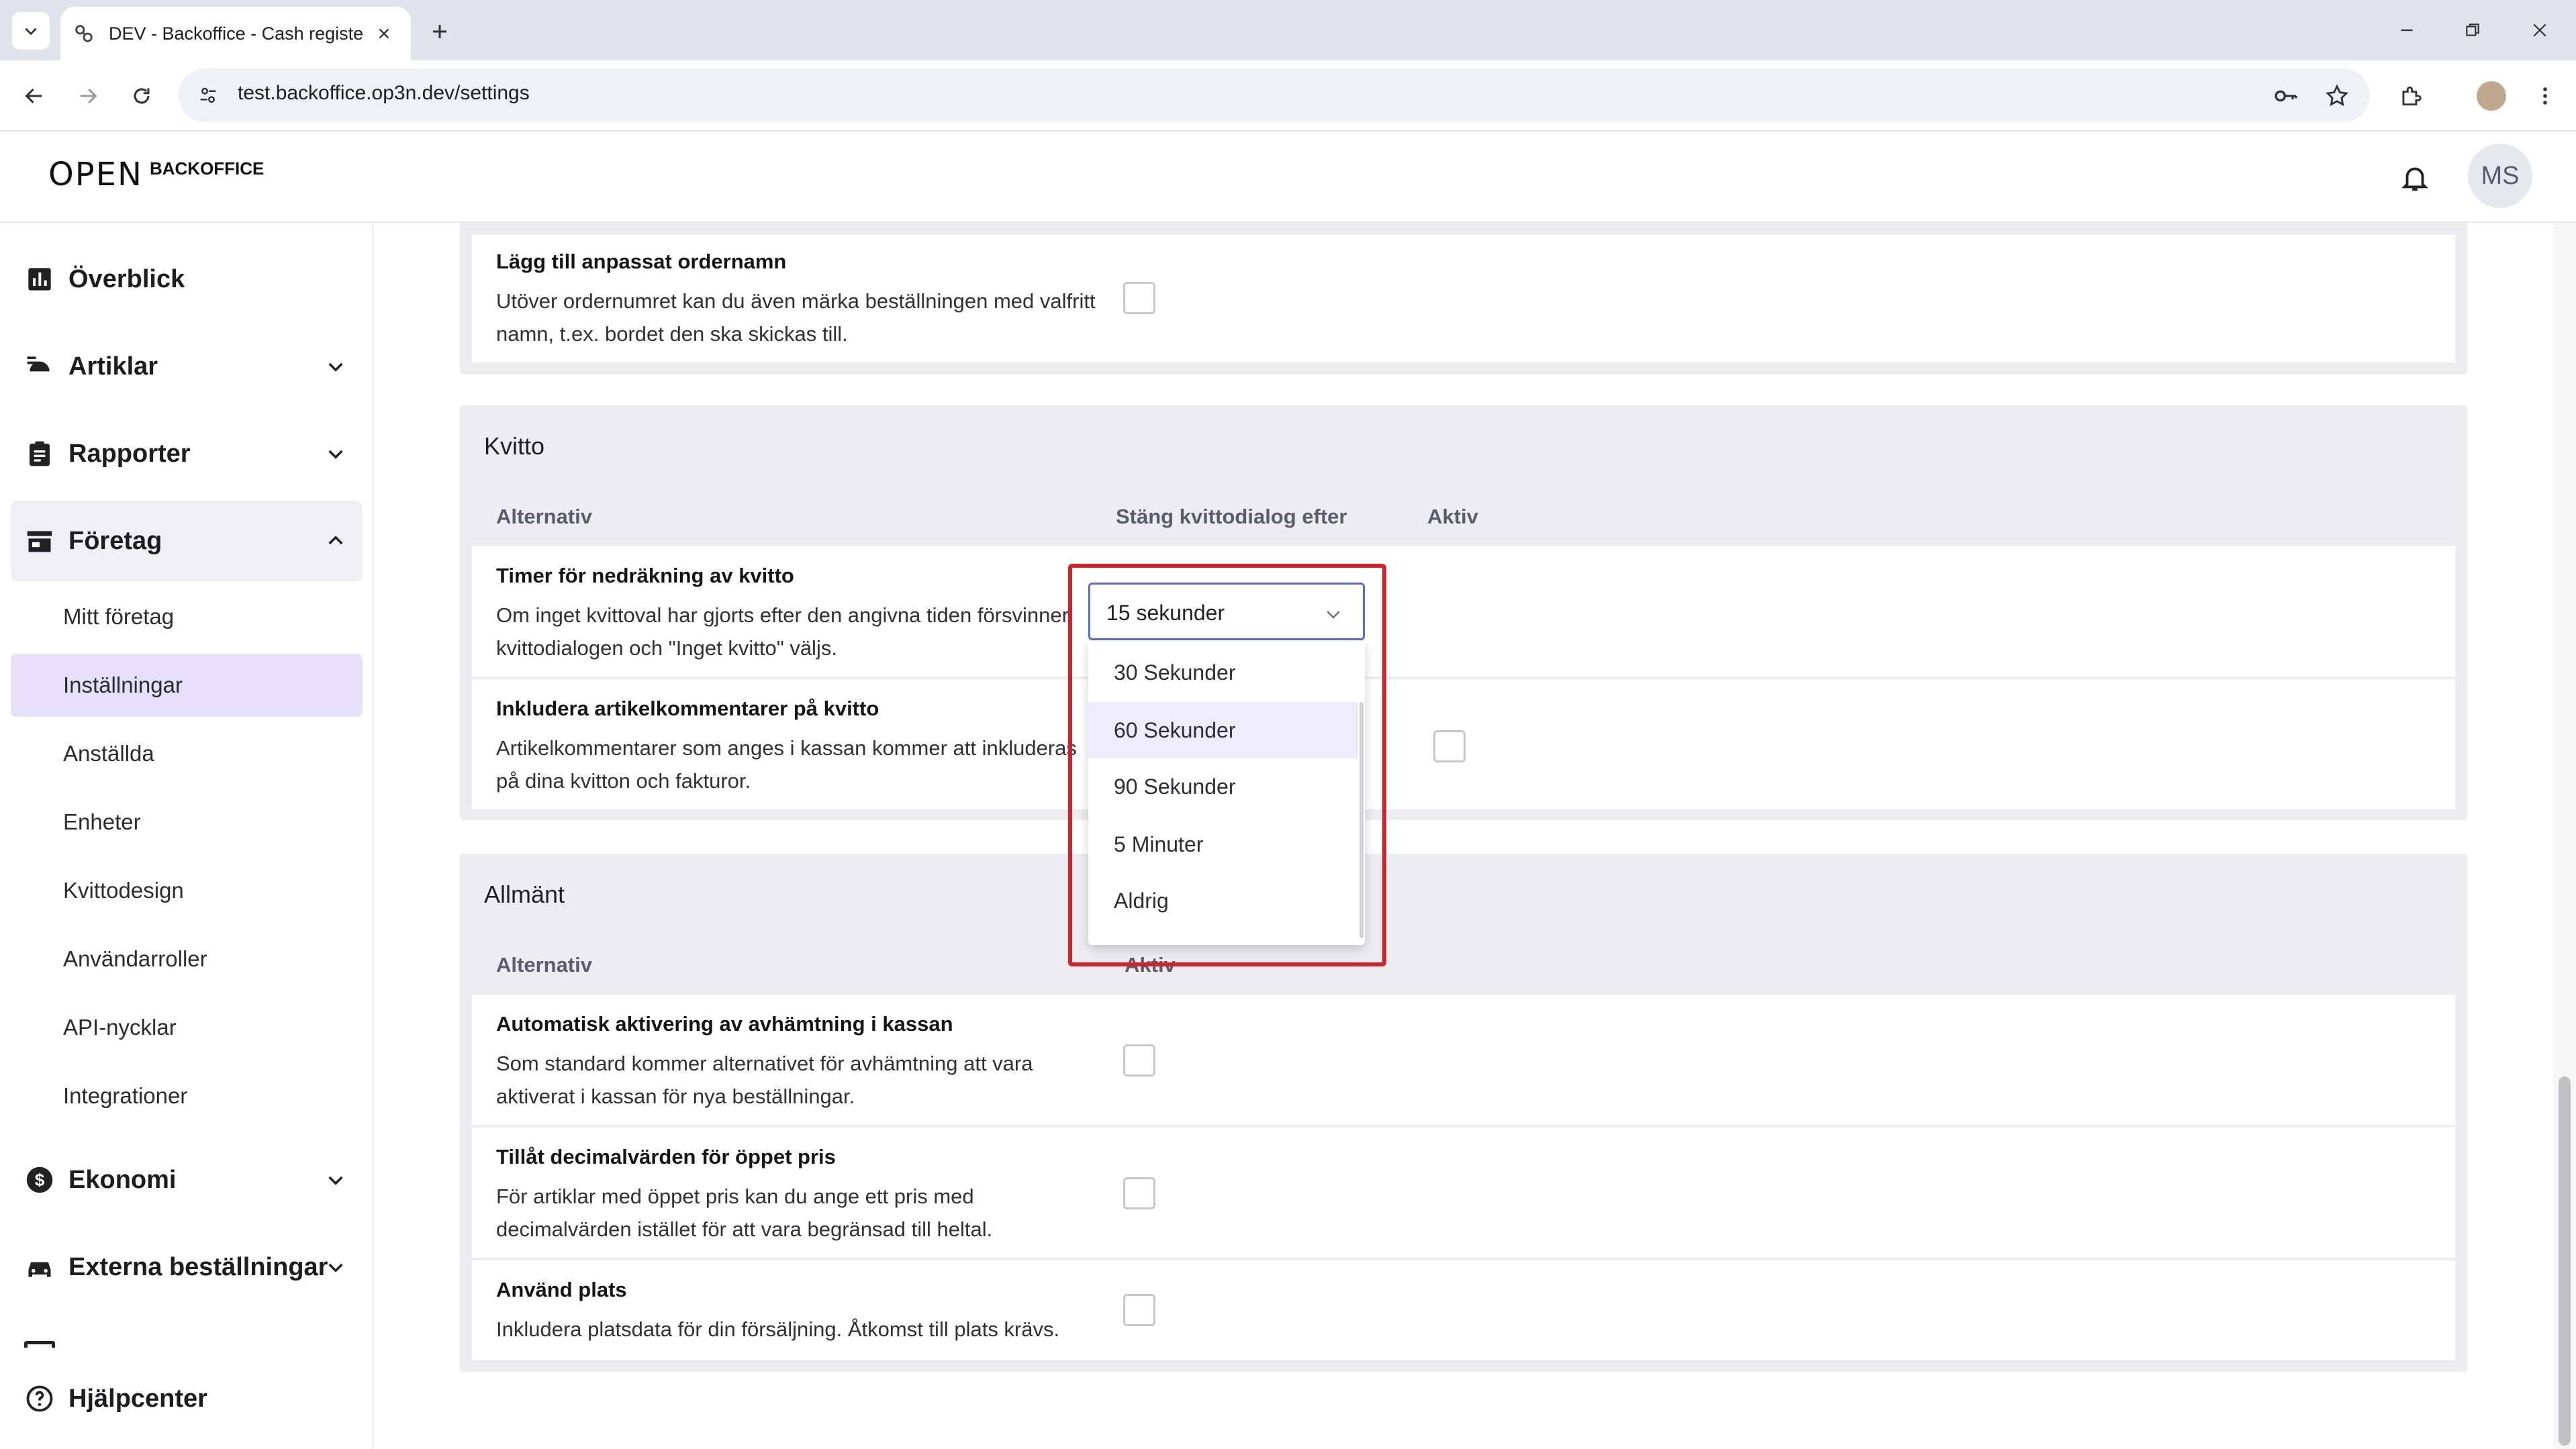  What do you see at coordinates (1288, 30) in the screenshot?
I see `browser-tabstrip: DEV - Backoffice - Cash register` at bounding box center [1288, 30].